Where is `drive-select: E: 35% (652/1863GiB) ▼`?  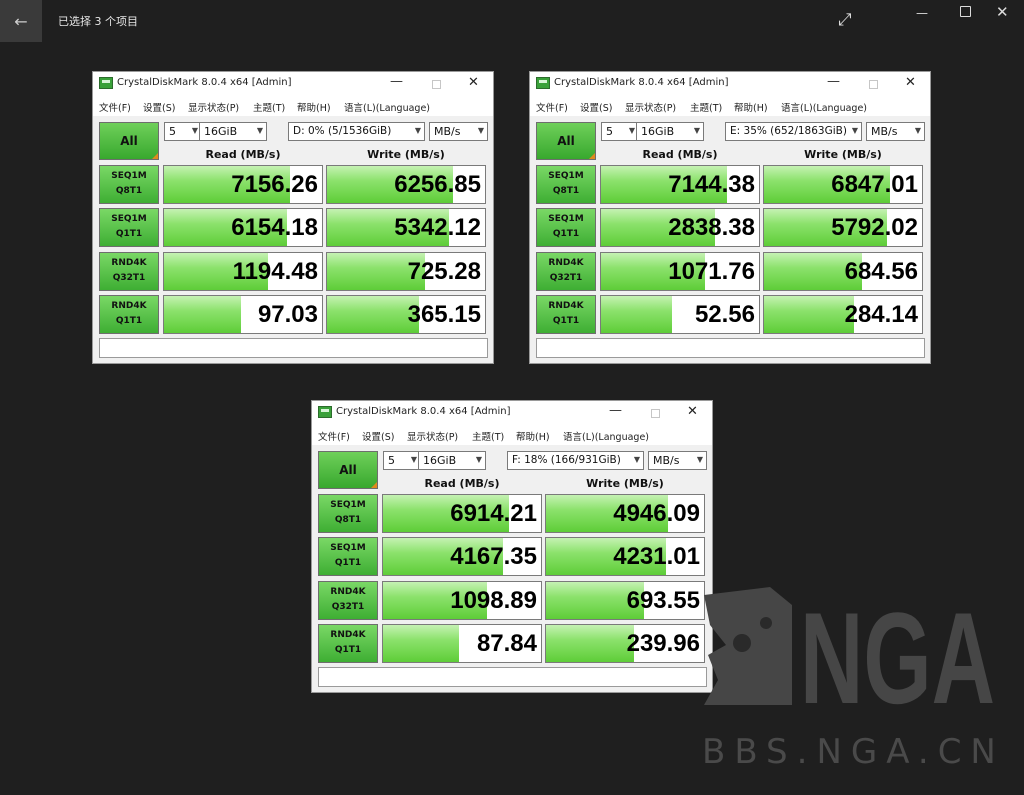 drive-select: E: 35% (652/1863GiB) ▼ is located at coordinates (793, 131).